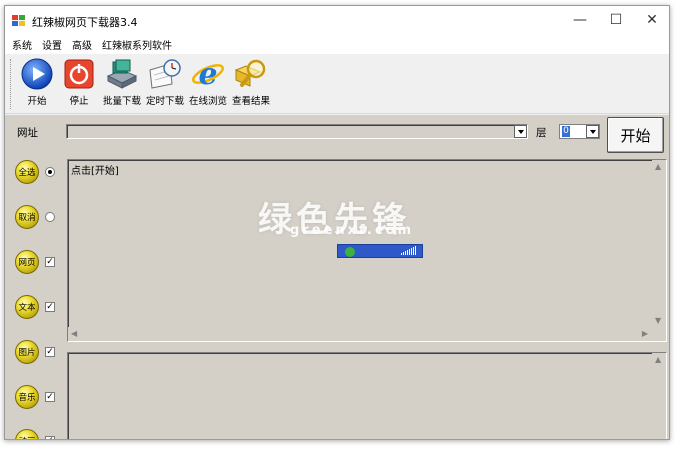 The width and height of the screenshot is (680, 450). I want to click on ie-browser-icon: e, so click(208, 74).